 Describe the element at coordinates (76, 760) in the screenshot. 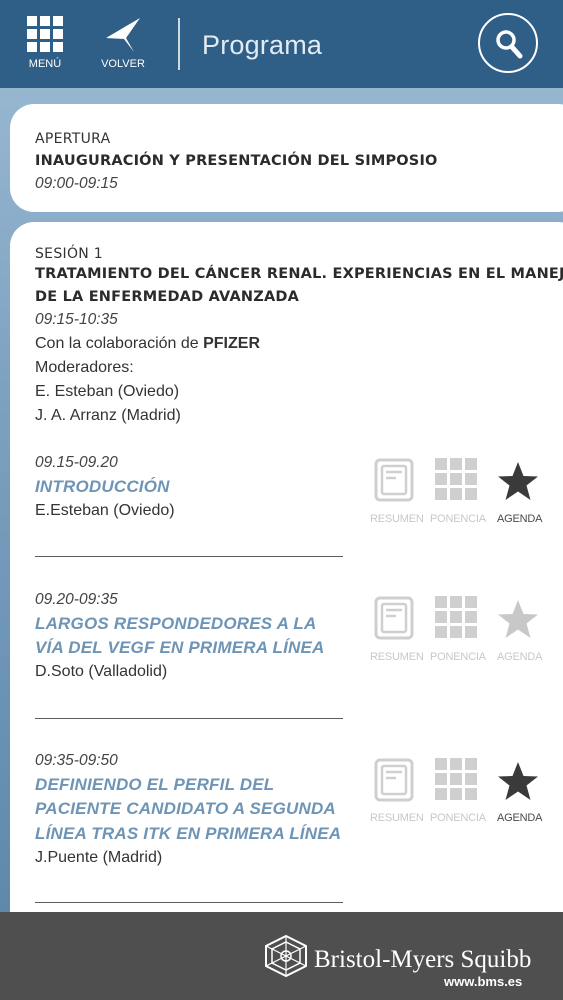

I see `talk-3-time: 09:35-09:50` at that location.